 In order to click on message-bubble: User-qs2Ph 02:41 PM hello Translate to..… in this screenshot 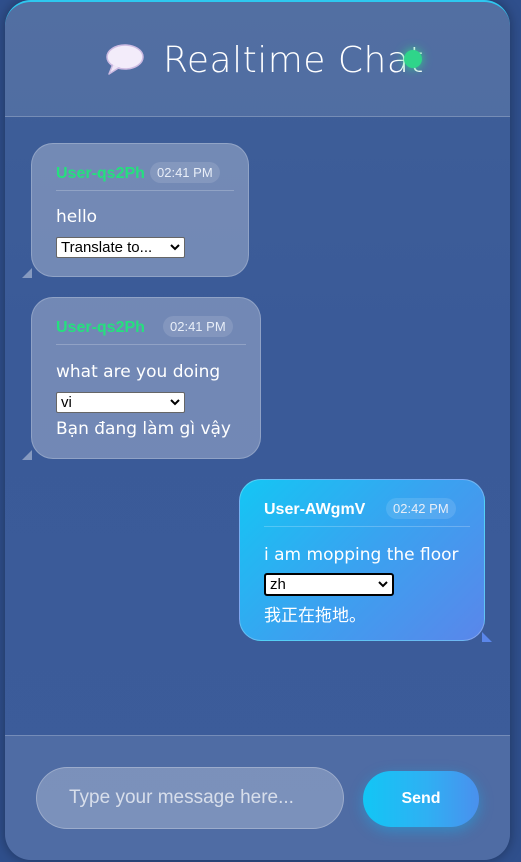, I will do `click(140, 210)`.